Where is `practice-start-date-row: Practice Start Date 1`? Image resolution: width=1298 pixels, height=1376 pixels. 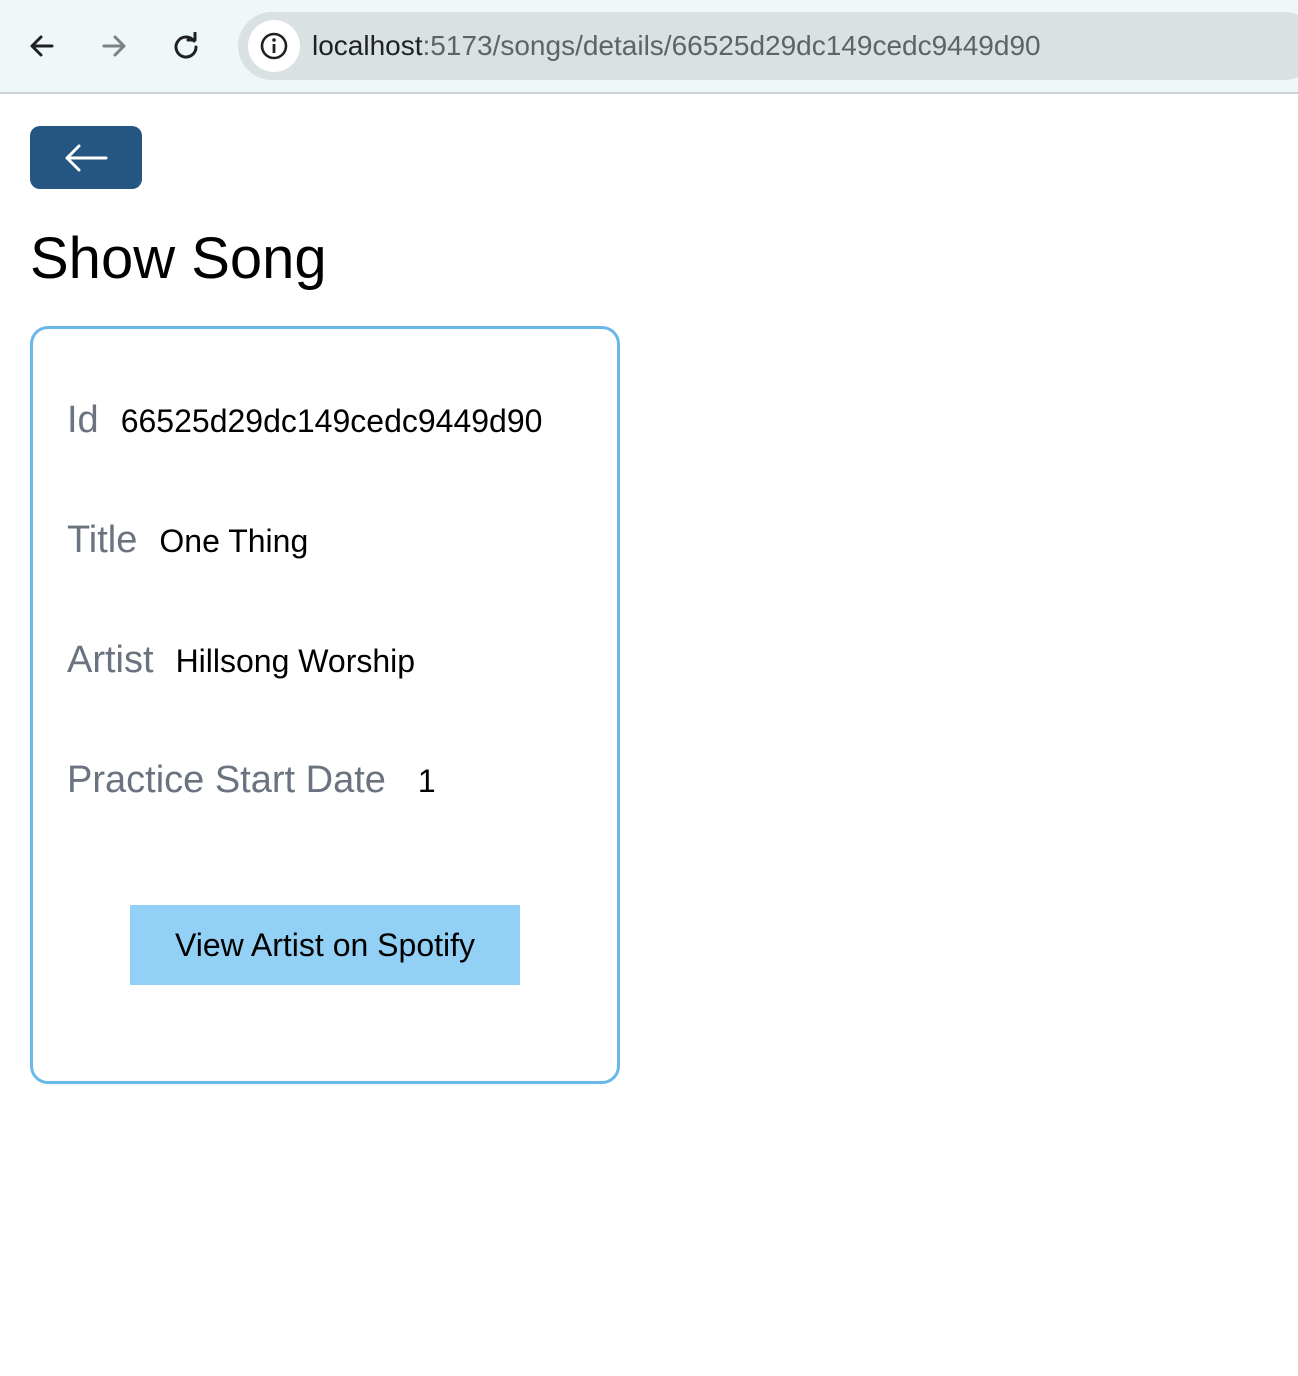 practice-start-date-row: Practice Start Date 1 is located at coordinates (251, 780).